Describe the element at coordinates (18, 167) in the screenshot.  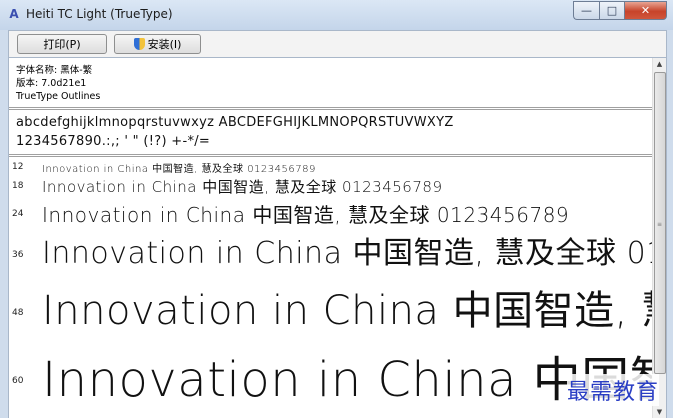
I see `sample-size-label: 12` at that location.